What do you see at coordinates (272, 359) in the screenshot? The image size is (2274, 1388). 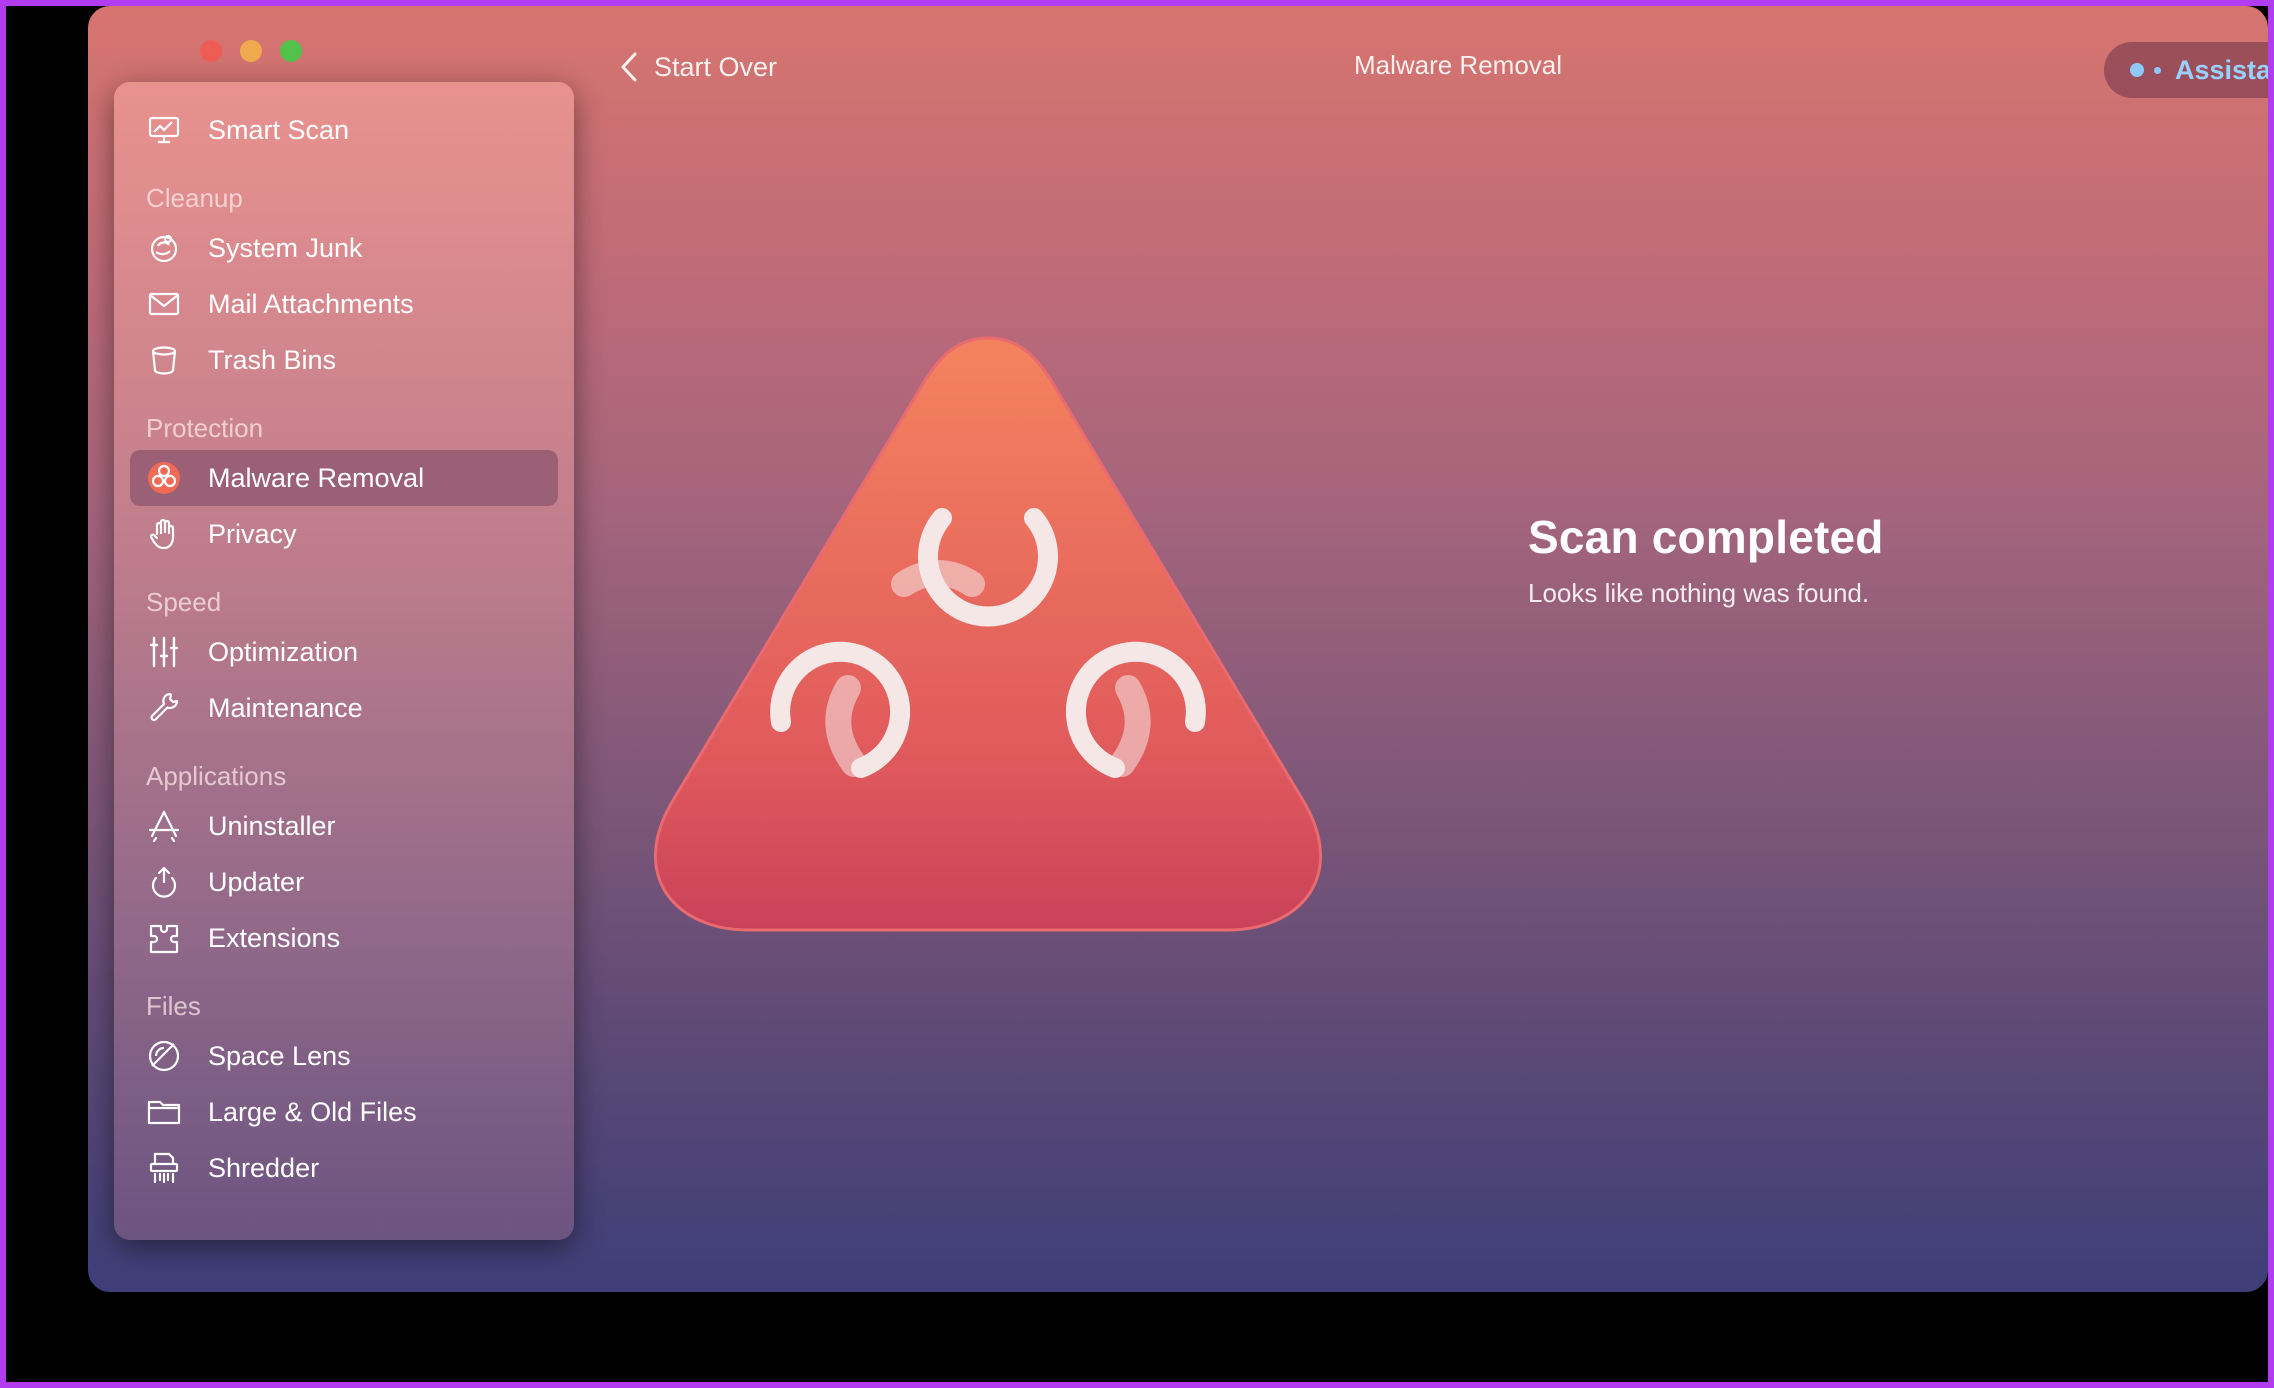 I see `sidebar-item-label: Trash Bins` at bounding box center [272, 359].